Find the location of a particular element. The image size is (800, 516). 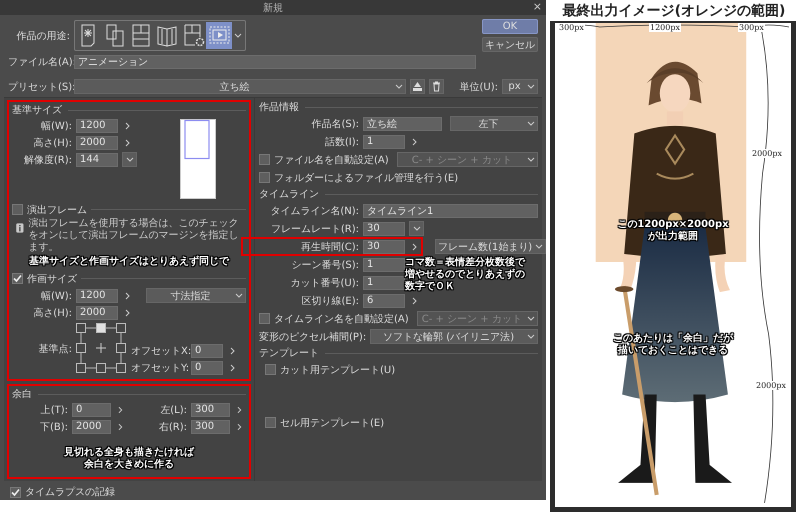

checkbox-label: フォルダーによるファイル管理を行う(E) is located at coordinates (366, 178).